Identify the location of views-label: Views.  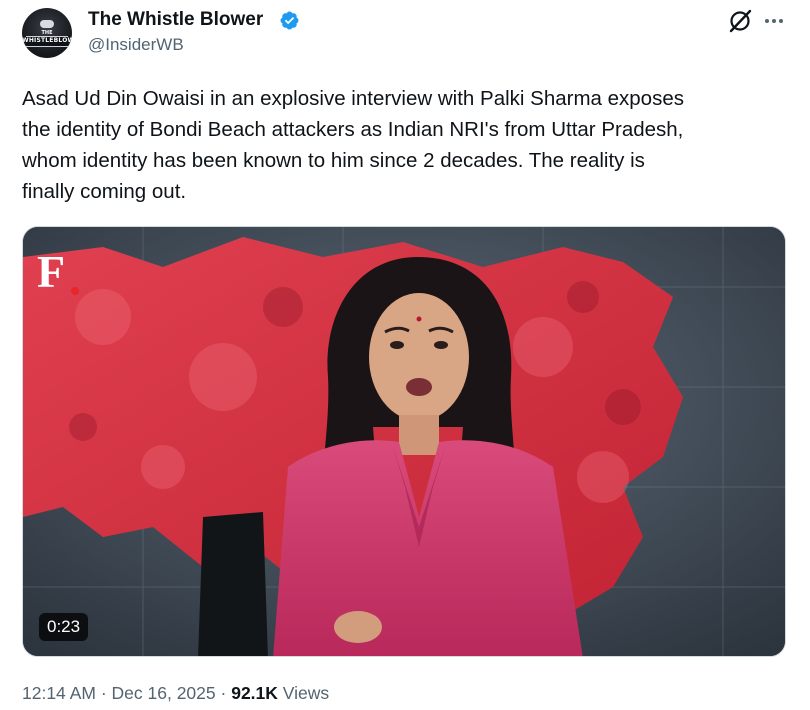
(306, 693).